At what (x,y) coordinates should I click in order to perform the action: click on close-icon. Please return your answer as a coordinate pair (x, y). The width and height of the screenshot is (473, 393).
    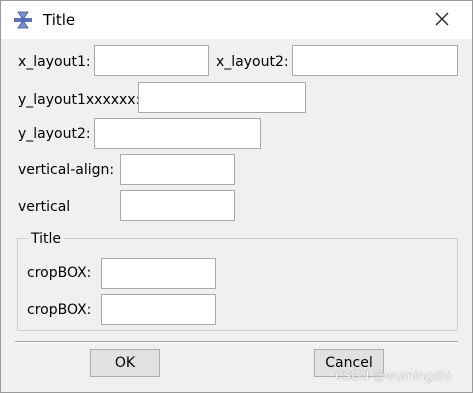
    Looking at the image, I should click on (442, 20).